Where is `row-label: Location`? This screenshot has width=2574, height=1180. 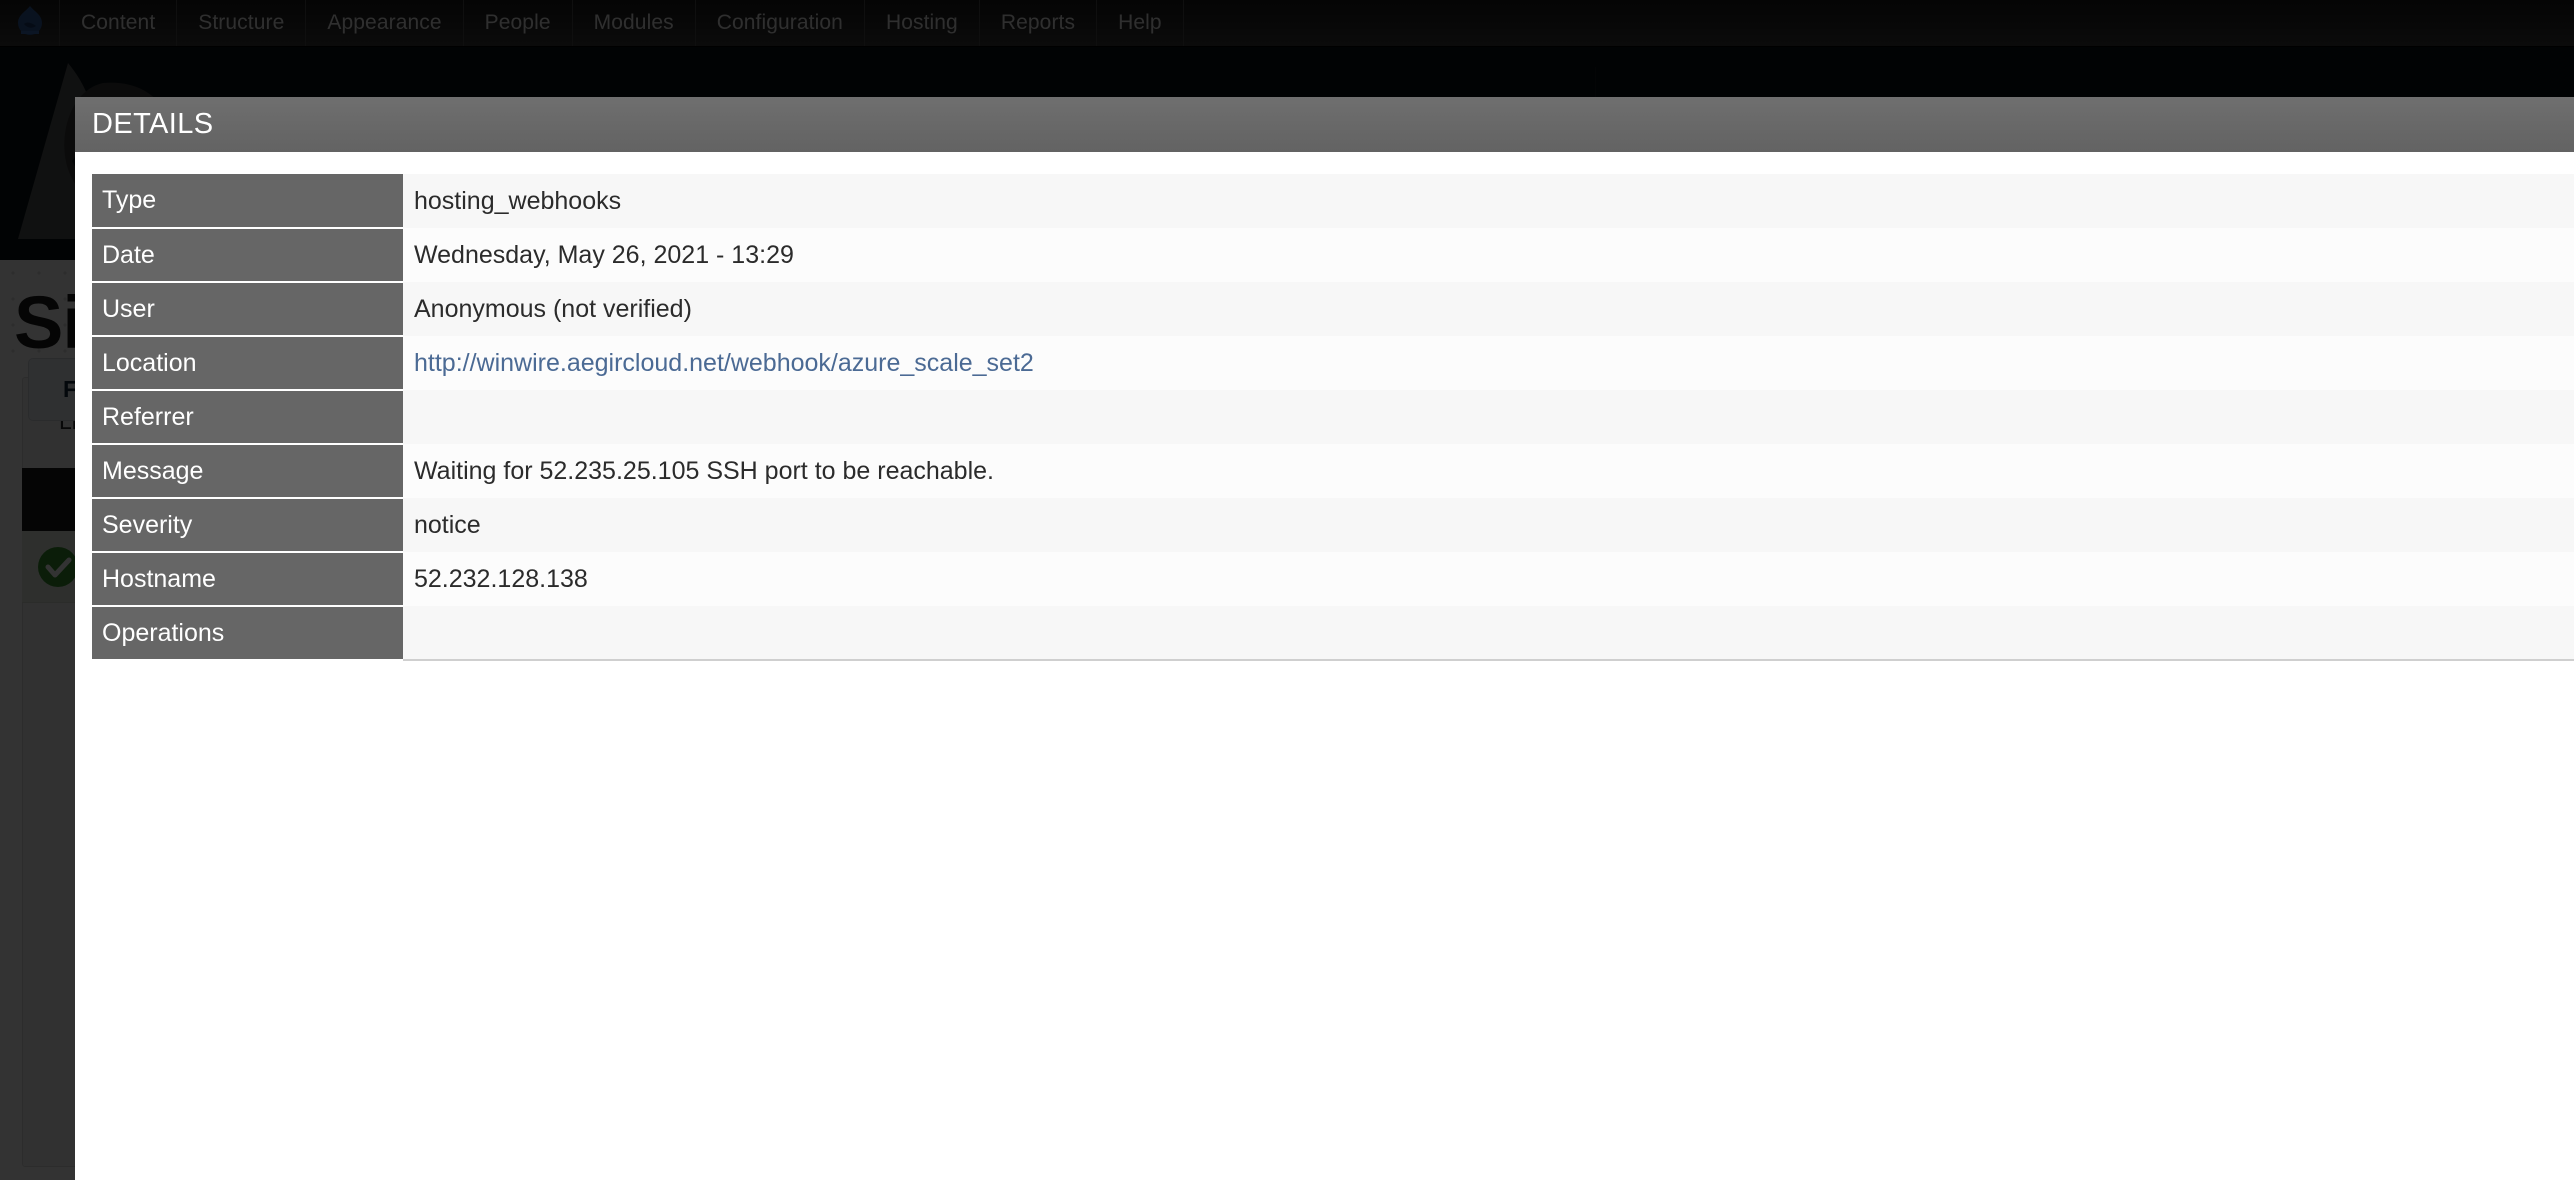
row-label: Location is located at coordinates (247, 363).